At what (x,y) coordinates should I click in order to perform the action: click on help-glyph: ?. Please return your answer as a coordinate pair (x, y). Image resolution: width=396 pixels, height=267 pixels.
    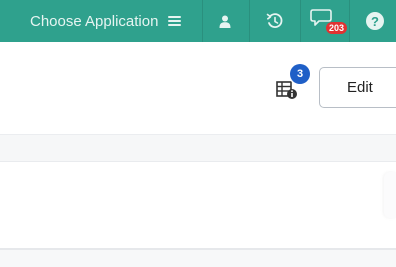
    Looking at the image, I should click on (375, 21).